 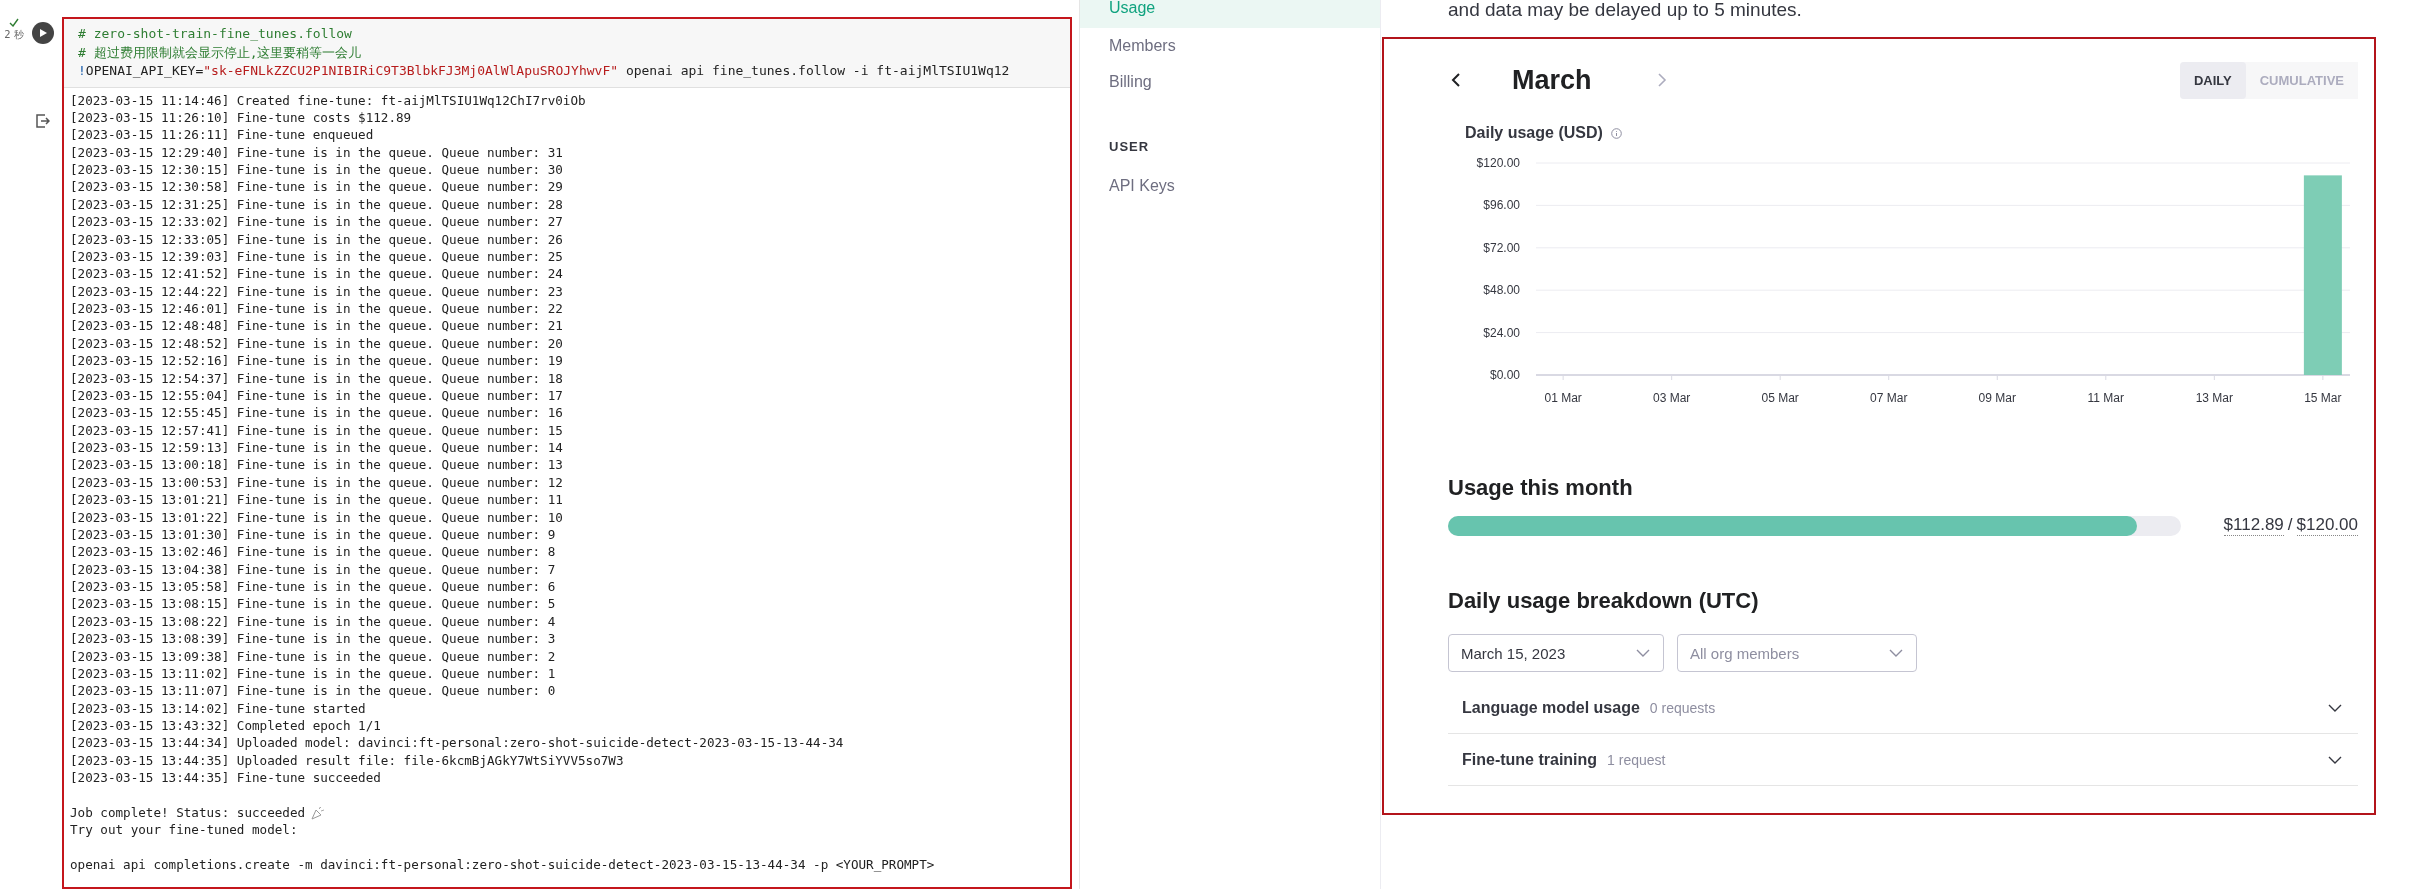 What do you see at coordinates (347, 760) in the screenshot?
I see `log-line: [2023-03-15 13:44:35] Uploaded result file: file-6kcmBjAGkY7WtSiYVV5so7W3` at bounding box center [347, 760].